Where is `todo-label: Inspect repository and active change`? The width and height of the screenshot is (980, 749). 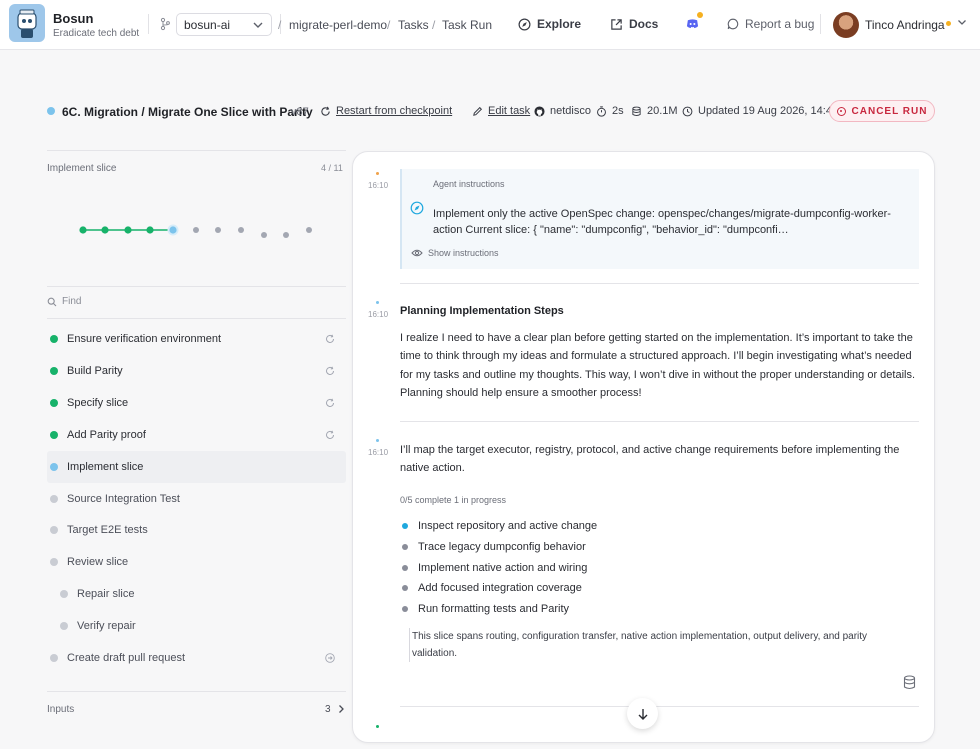
todo-label: Inspect repository and active change is located at coordinates (508, 526).